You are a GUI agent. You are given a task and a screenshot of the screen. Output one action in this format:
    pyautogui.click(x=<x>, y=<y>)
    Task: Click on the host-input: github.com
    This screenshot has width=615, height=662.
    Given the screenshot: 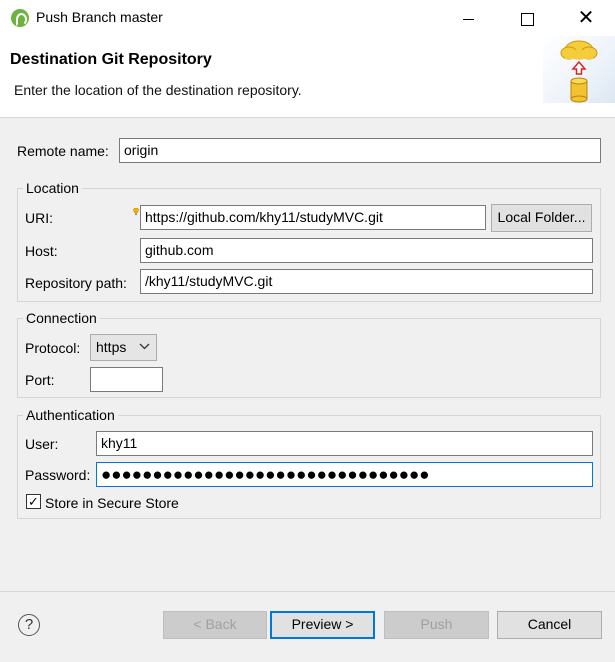 What is the action you would take?
    pyautogui.click(x=366, y=250)
    